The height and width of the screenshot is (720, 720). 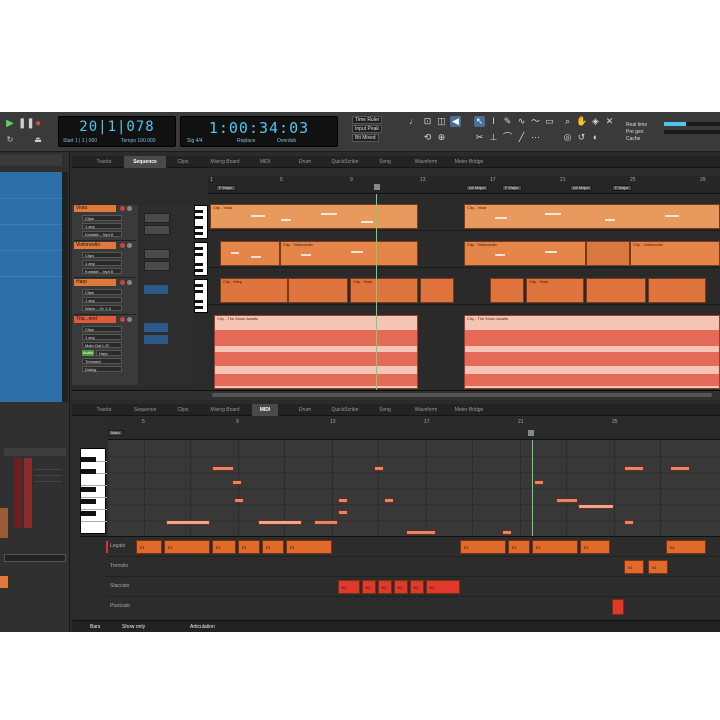 What do you see at coordinates (367, 120) in the screenshot?
I see `time-ruler-dropdown: Time Ruler` at bounding box center [367, 120].